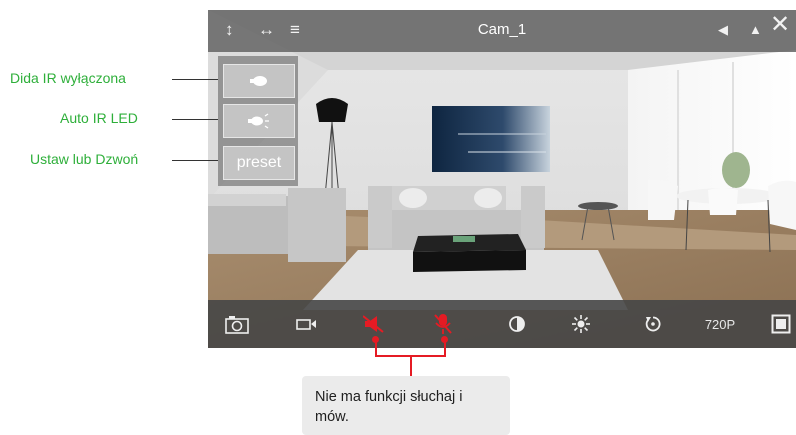 Image resolution: width=796 pixels, height=435 pixels. I want to click on ir-preset-panel: preset, so click(258, 121).